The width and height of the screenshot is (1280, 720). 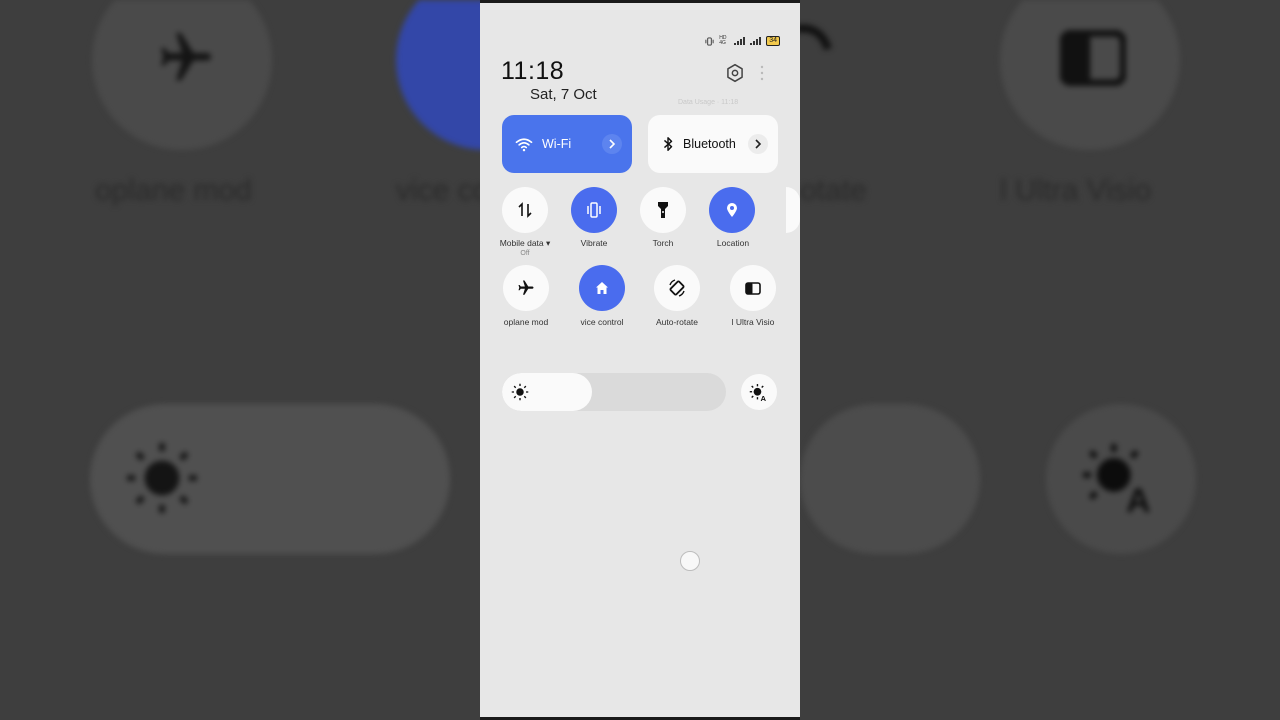 What do you see at coordinates (524, 144) in the screenshot?
I see `wifi-icon` at bounding box center [524, 144].